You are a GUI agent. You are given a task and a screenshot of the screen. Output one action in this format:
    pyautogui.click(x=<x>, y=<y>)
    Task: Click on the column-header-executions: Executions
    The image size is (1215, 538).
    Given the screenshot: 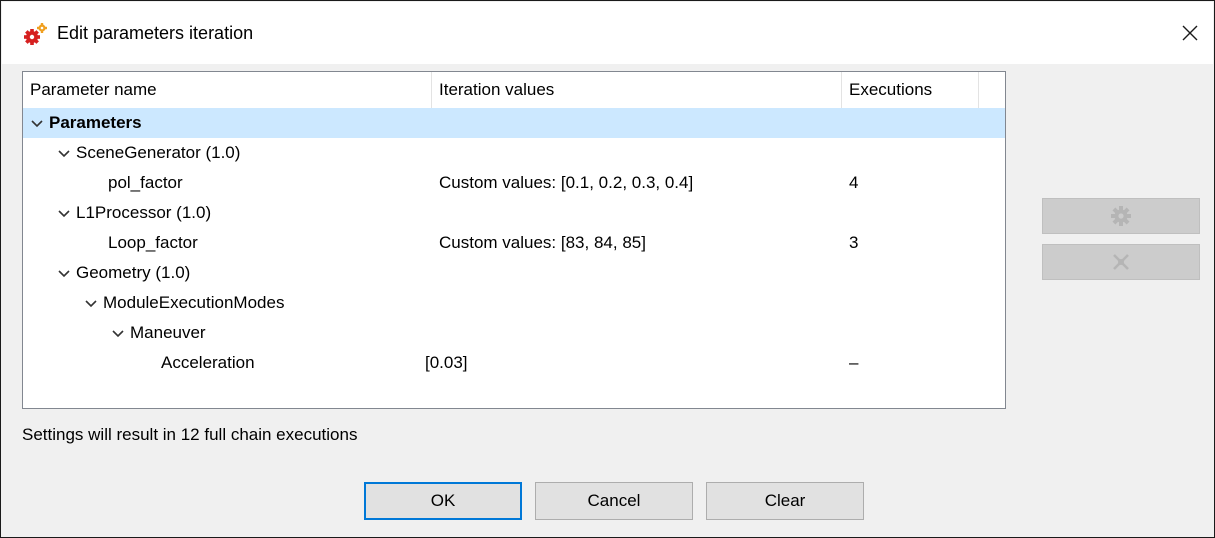 What is the action you would take?
    pyautogui.click(x=910, y=90)
    